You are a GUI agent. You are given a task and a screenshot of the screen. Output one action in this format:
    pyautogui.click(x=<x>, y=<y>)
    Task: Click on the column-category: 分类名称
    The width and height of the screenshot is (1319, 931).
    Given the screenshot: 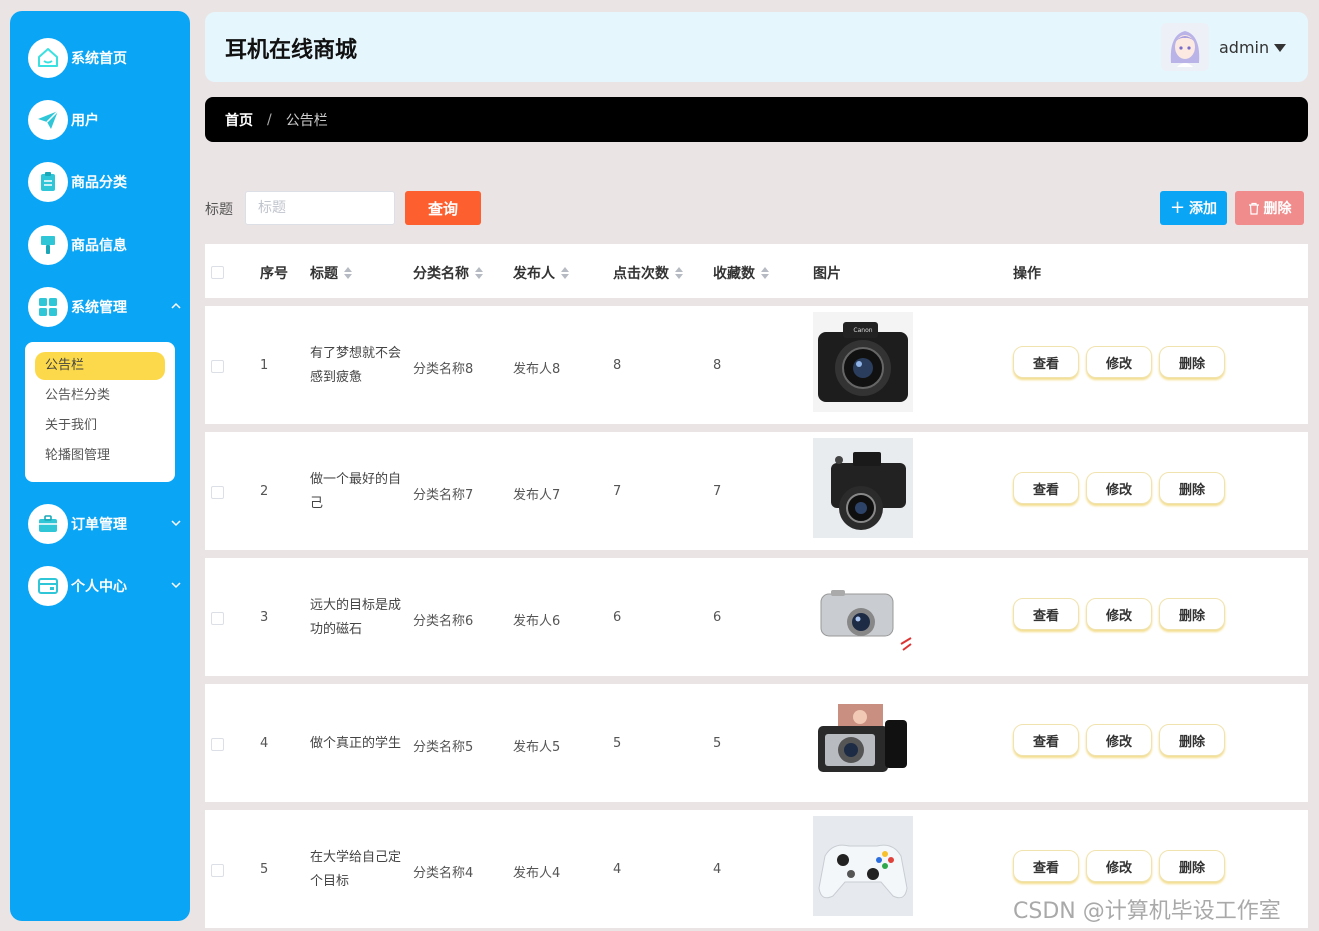 What is the action you would take?
    pyautogui.click(x=448, y=273)
    